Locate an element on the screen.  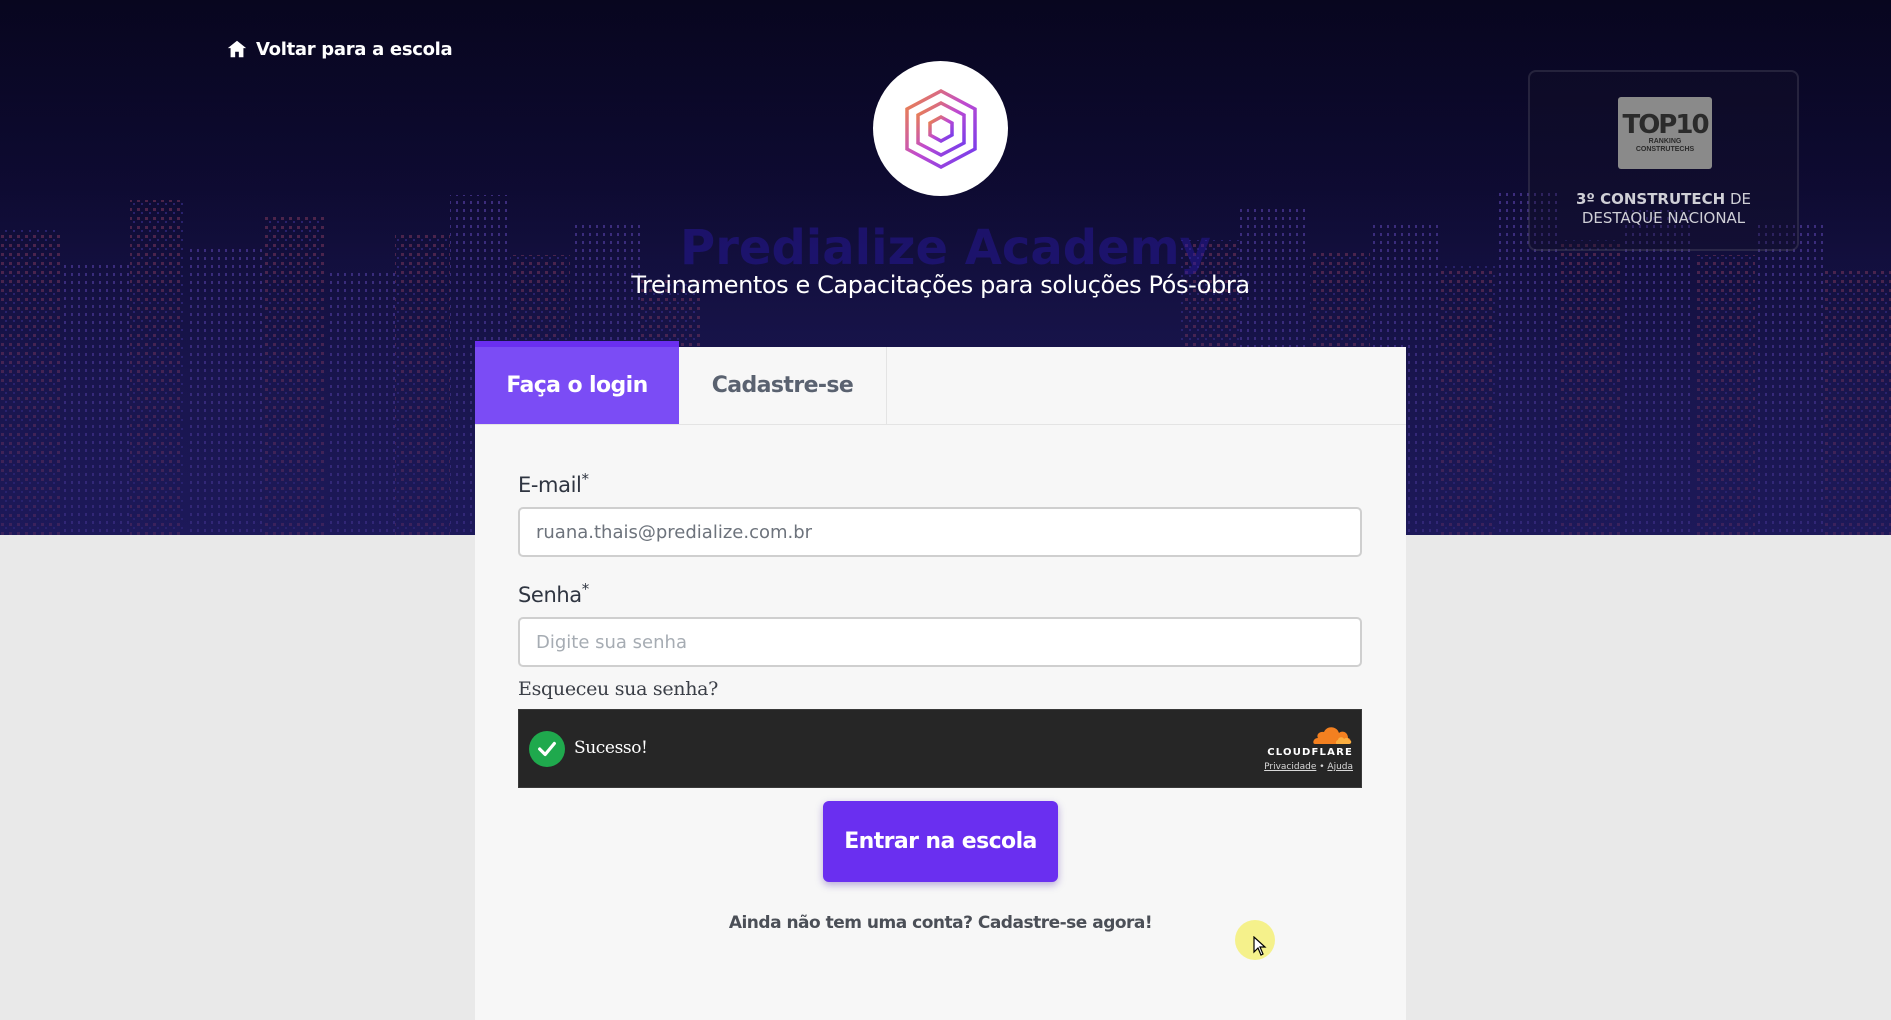
top10-ranking-badge: TOP10 RANKING CONSTRUTECHS is located at coordinates (1665, 133).